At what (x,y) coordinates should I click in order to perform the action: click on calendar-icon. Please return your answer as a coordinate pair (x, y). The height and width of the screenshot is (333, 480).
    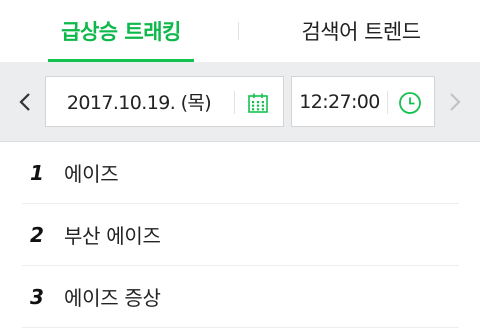
    Looking at the image, I should click on (257, 103).